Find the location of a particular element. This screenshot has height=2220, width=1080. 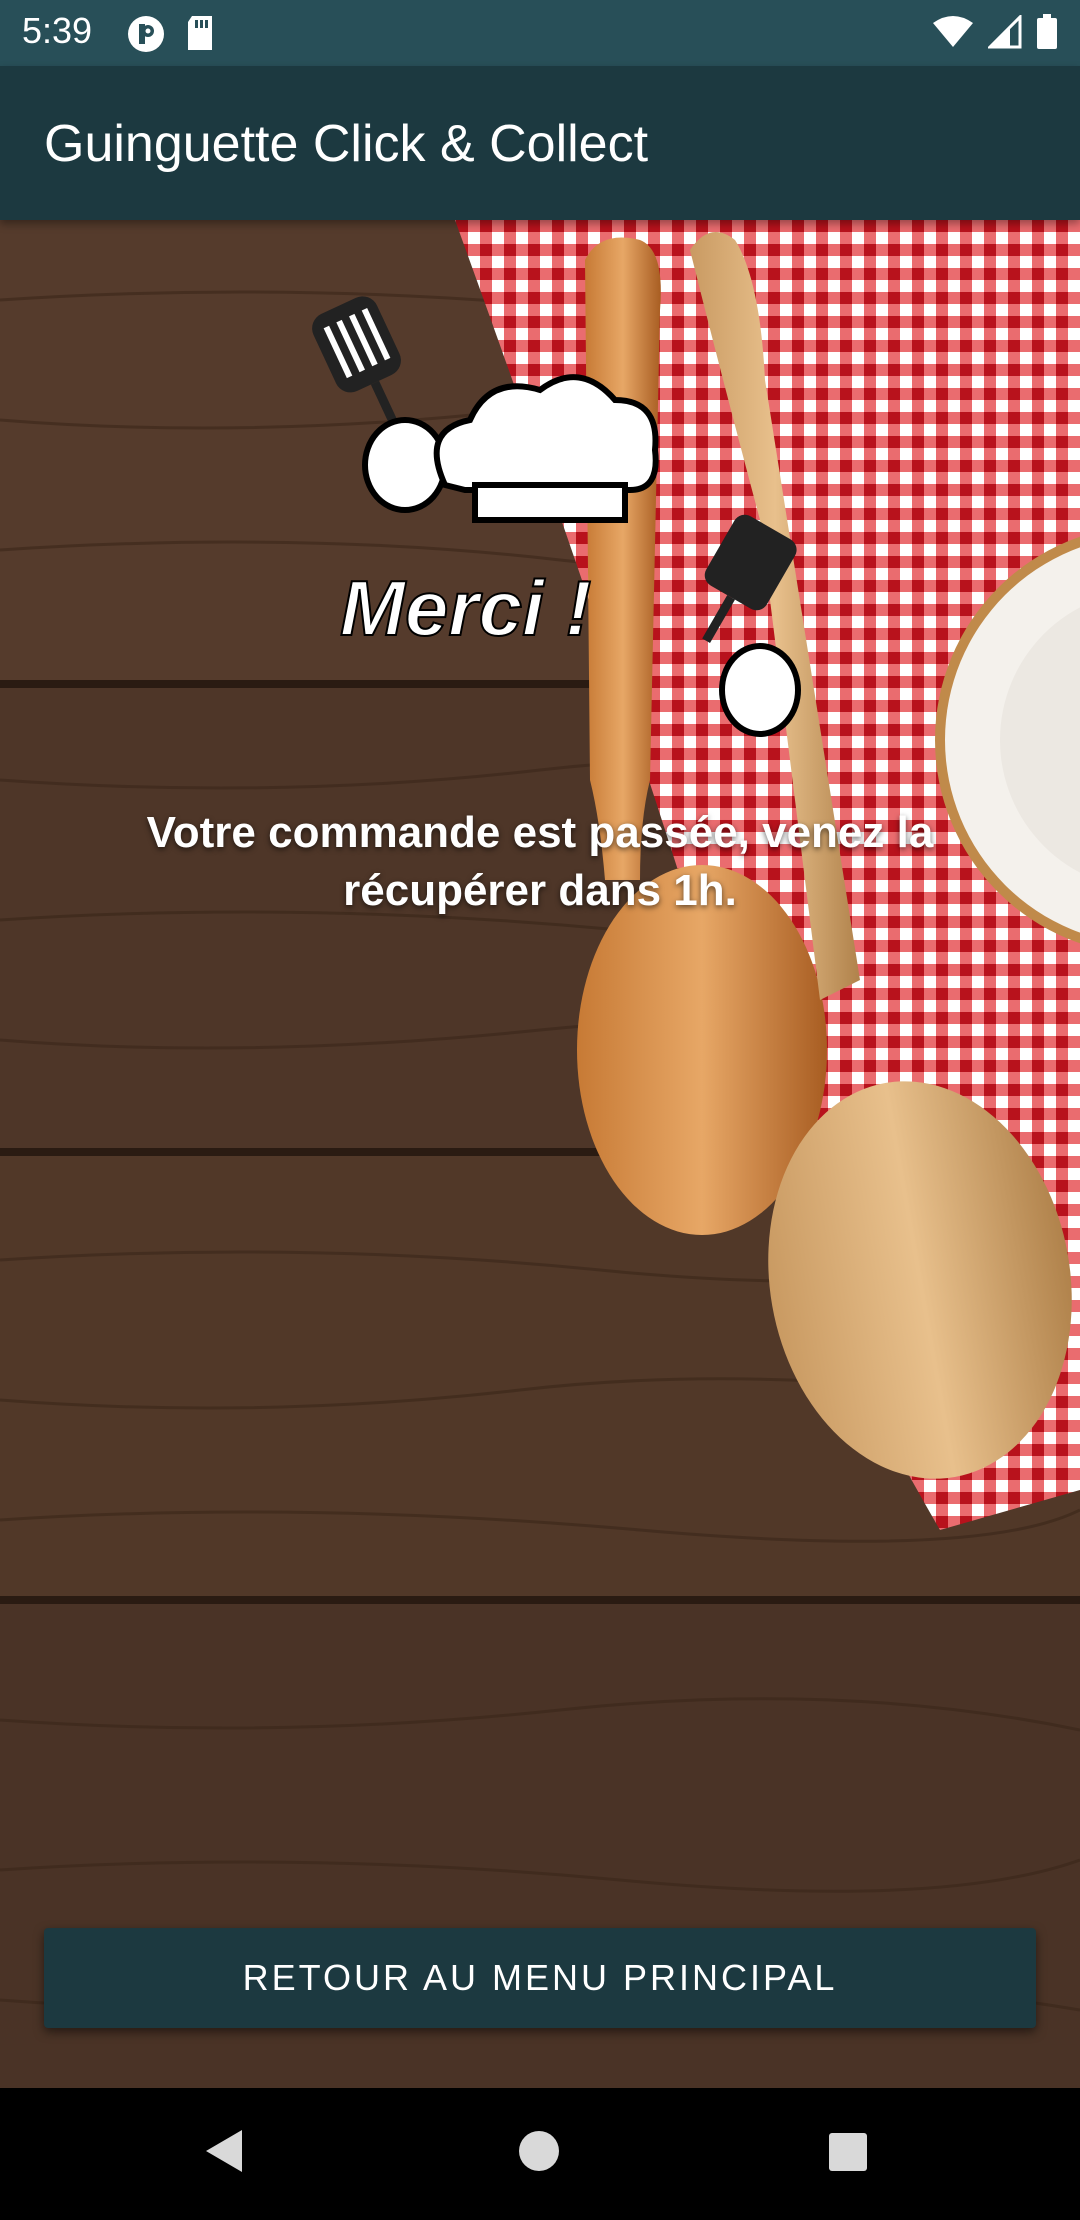

wifi-icon is located at coordinates (953, 31).